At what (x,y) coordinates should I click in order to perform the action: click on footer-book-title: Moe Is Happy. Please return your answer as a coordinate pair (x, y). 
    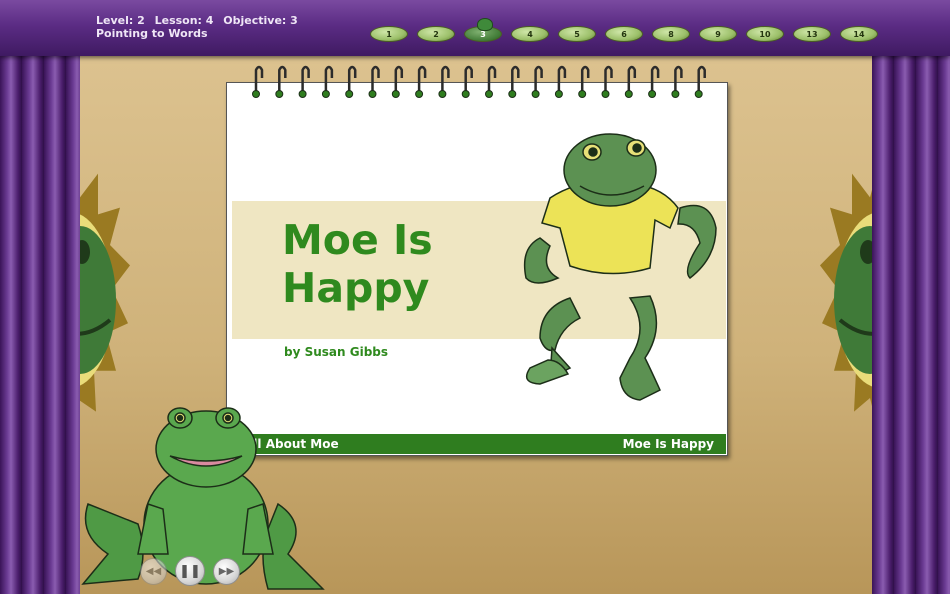
    Looking at the image, I should click on (668, 444).